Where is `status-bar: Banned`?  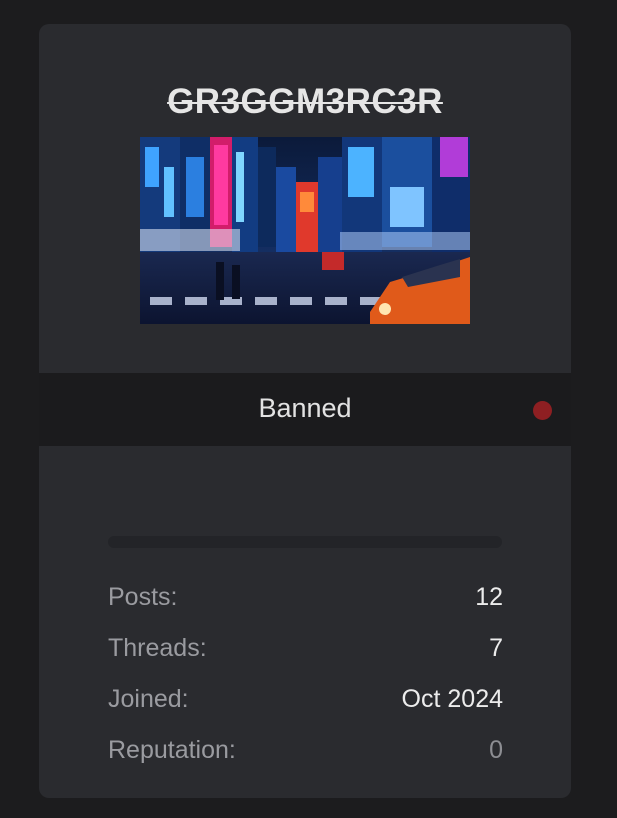
status-bar: Banned is located at coordinates (305, 409).